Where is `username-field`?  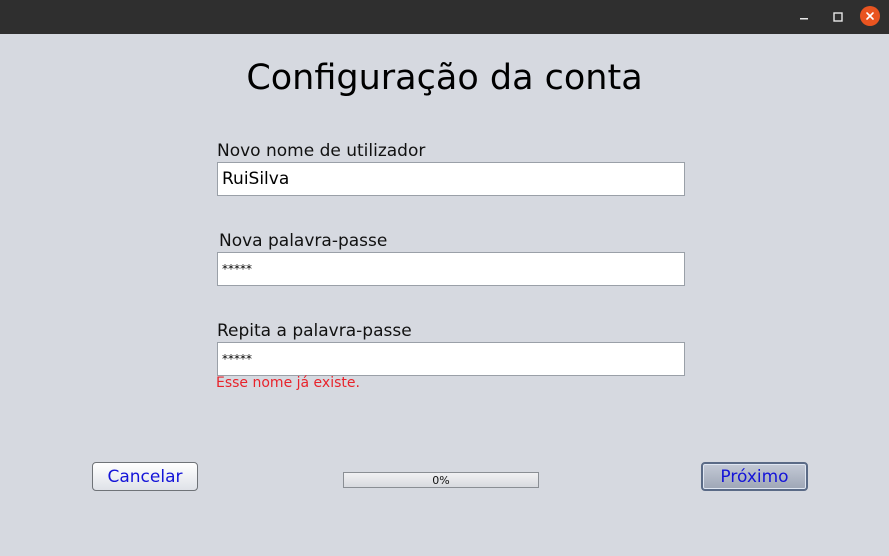 username-field is located at coordinates (451, 179).